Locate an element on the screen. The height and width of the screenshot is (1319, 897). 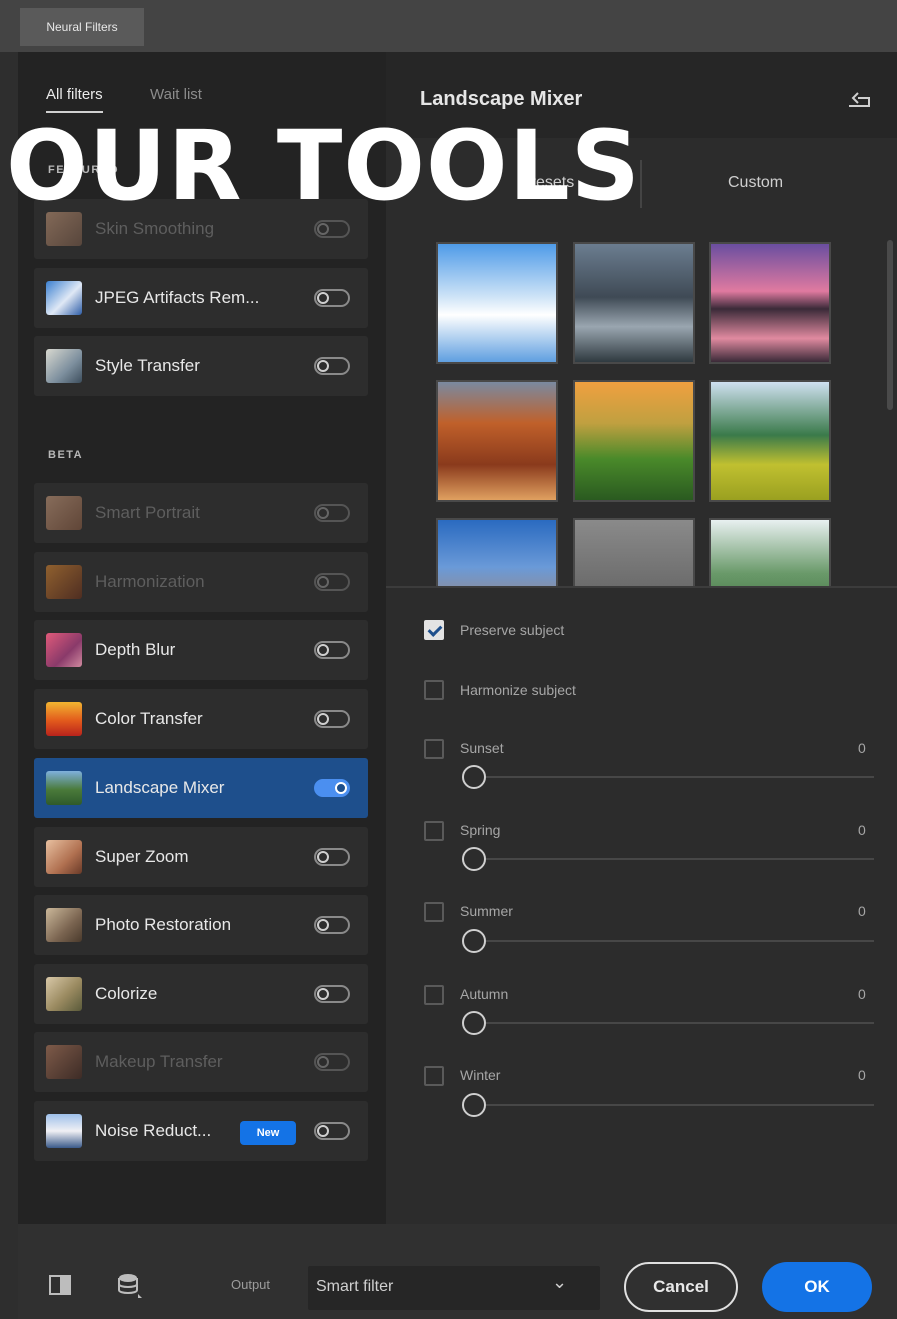
preserve-subject-label: Preserve subject is located at coordinates (512, 630).